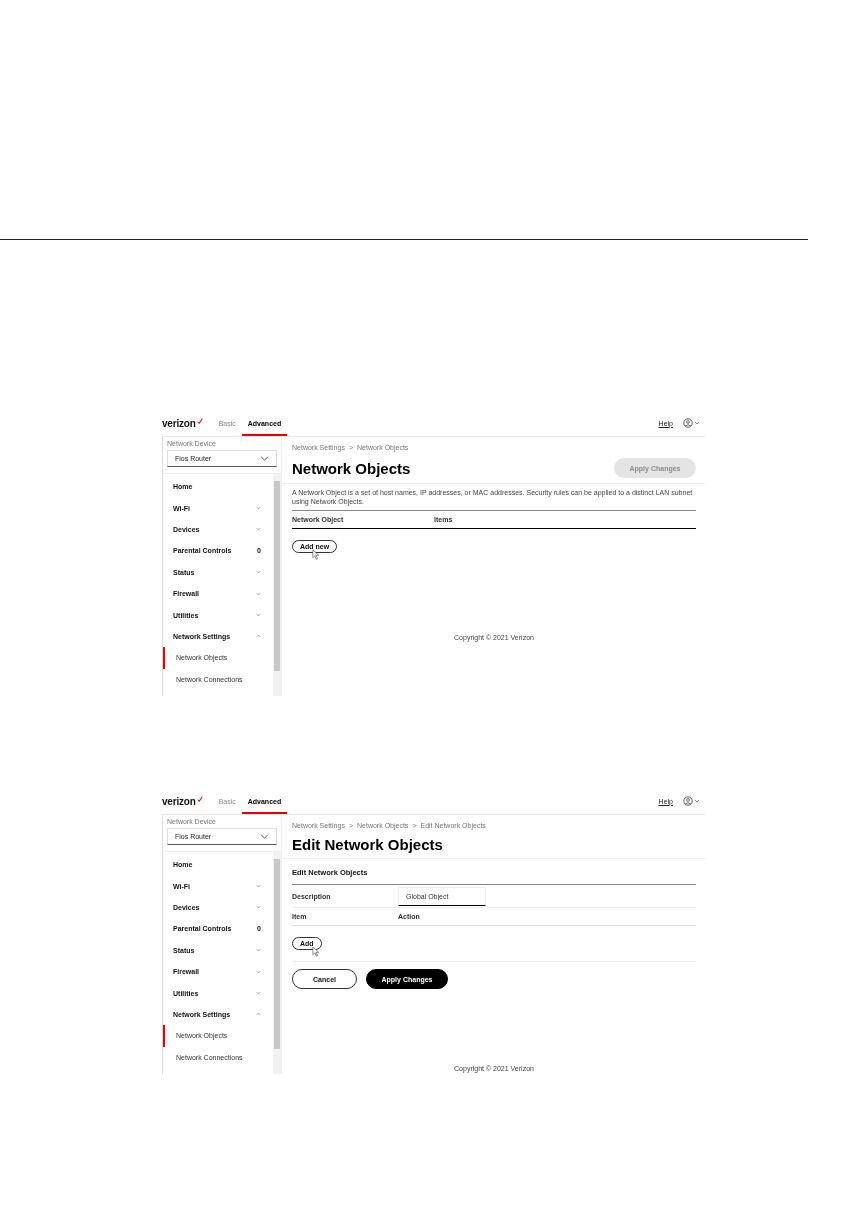  Describe the element at coordinates (367, 844) in the screenshot. I see `page-title: Edit Network Objects` at that location.